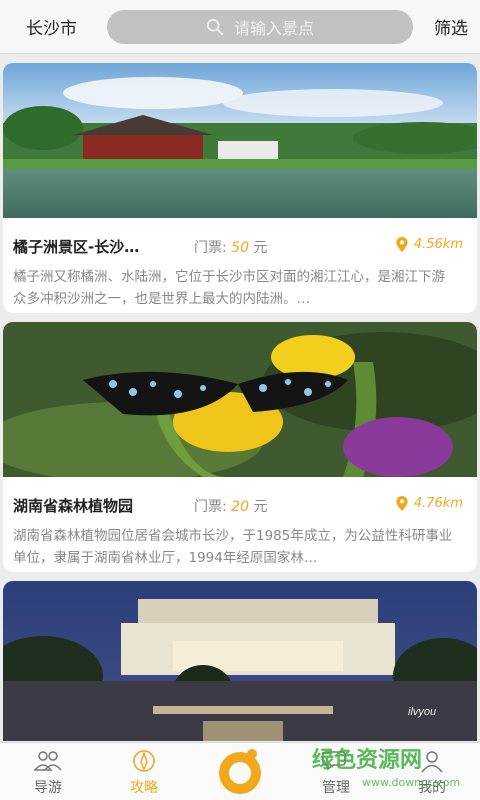 The image size is (480, 800). Describe the element at coordinates (367, 760) in the screenshot. I see `watermark: 绿色资源网` at that location.